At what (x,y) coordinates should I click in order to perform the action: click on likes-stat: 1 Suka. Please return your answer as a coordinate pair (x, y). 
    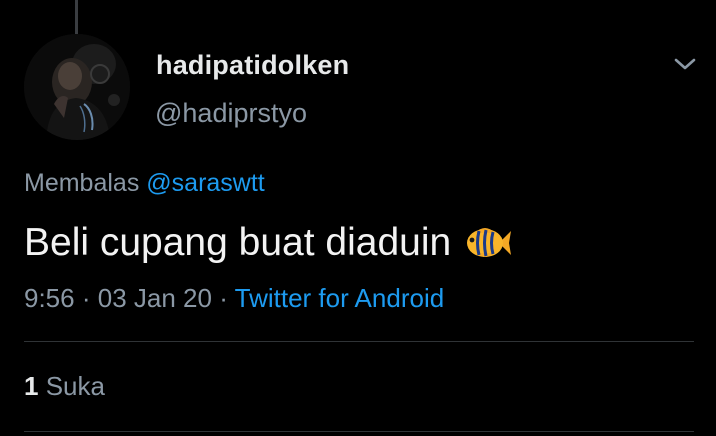
    Looking at the image, I should click on (64, 386).